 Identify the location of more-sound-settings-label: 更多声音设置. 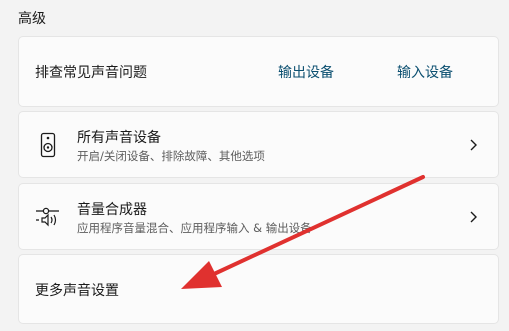
(77, 291).